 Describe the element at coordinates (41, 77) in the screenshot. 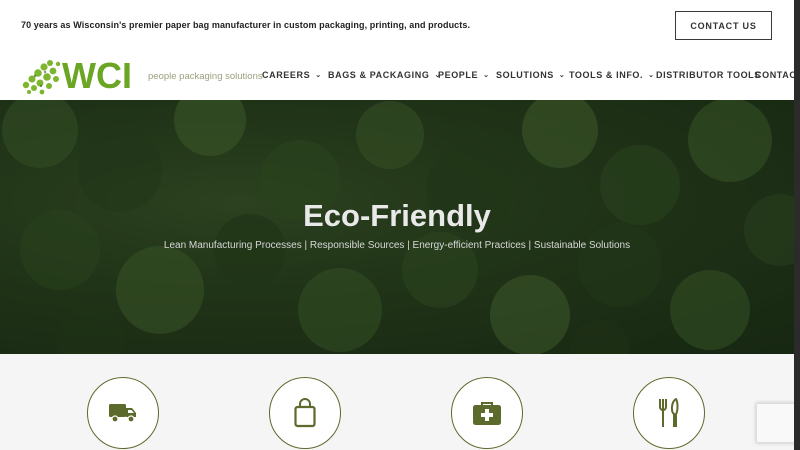

I see `logo-dots-icon` at that location.